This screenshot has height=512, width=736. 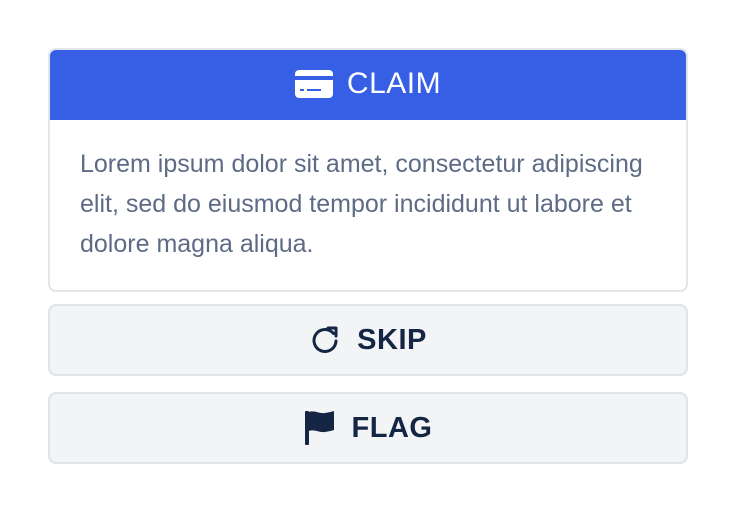 I want to click on credit-card-icon, so click(x=313, y=84).